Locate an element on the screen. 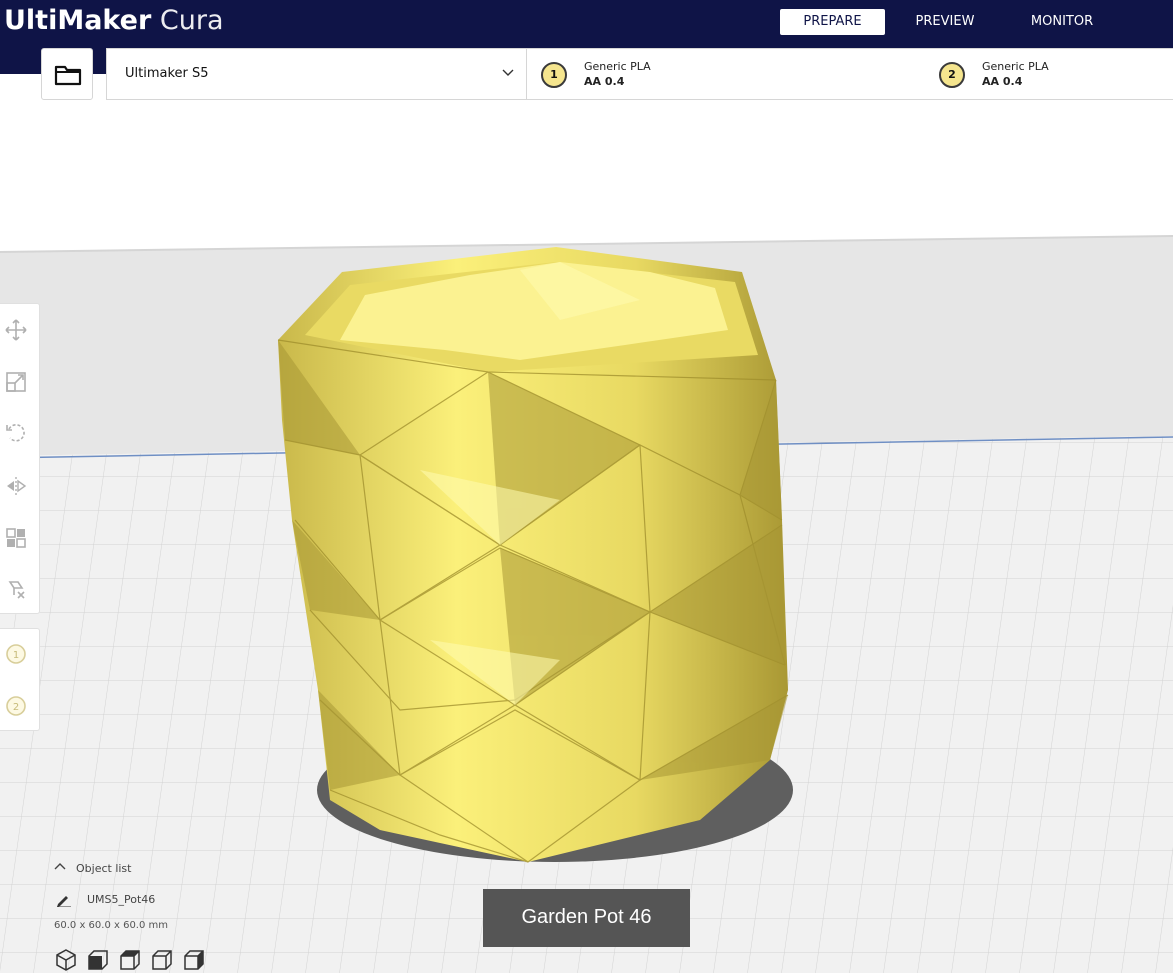  mirror-icon is located at coordinates (17, 486).